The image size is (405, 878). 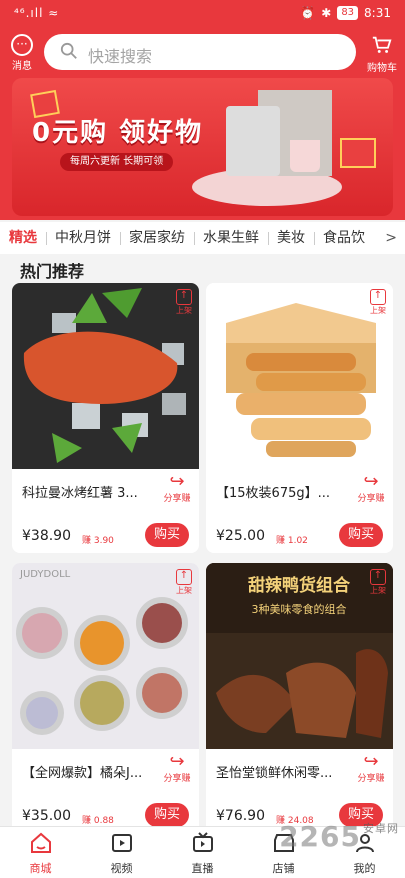 I want to click on product-price: ¥76.90, so click(x=240, y=816).